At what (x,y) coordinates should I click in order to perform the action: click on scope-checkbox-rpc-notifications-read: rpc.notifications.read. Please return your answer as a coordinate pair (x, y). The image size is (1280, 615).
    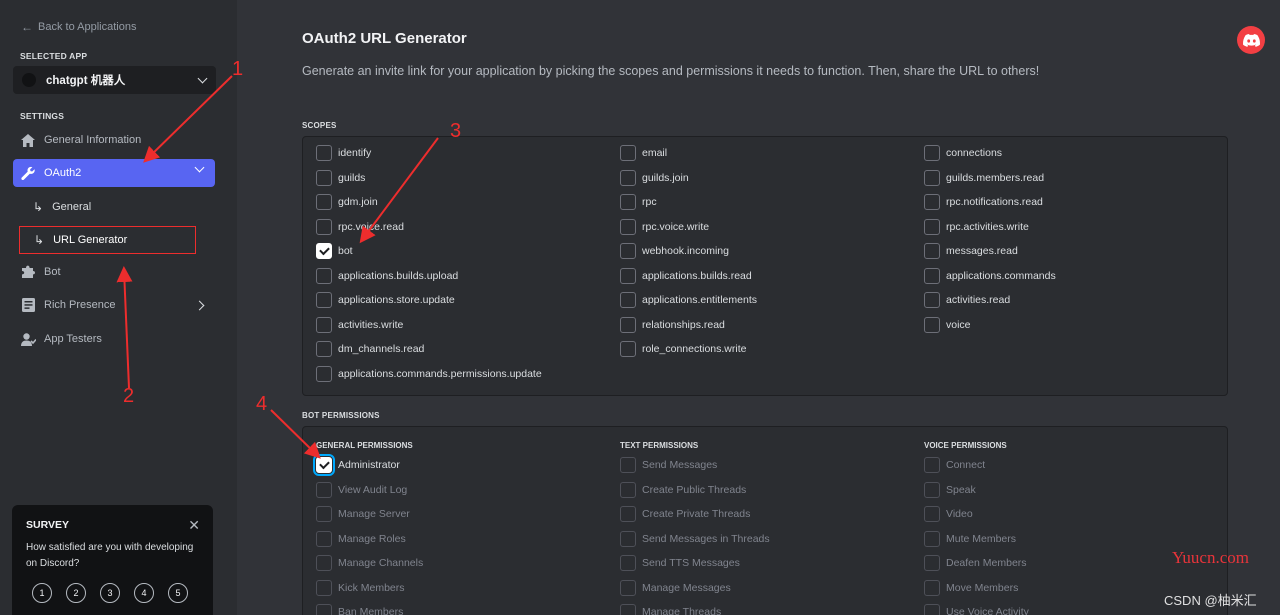
    Looking at the image, I should click on (983, 202).